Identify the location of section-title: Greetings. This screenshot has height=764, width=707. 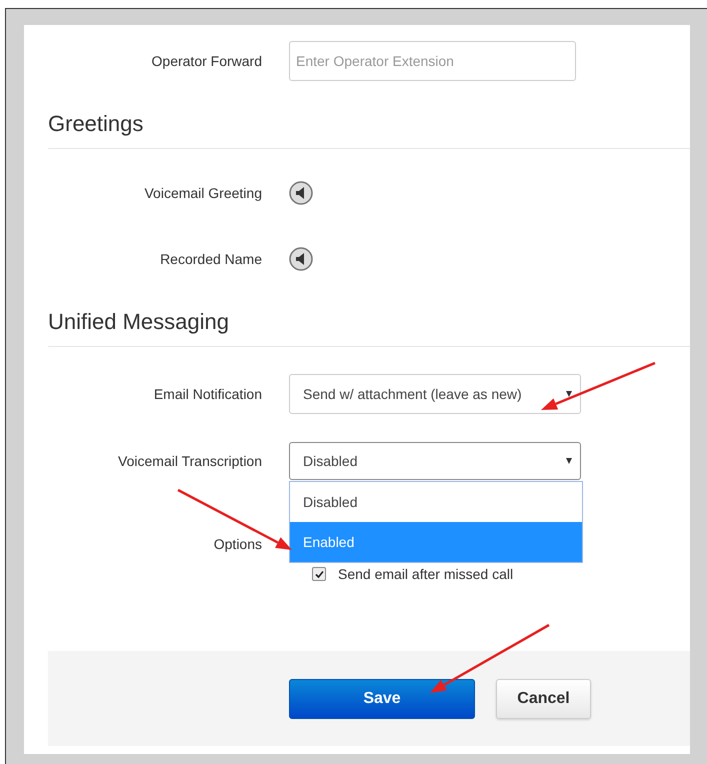
(96, 124).